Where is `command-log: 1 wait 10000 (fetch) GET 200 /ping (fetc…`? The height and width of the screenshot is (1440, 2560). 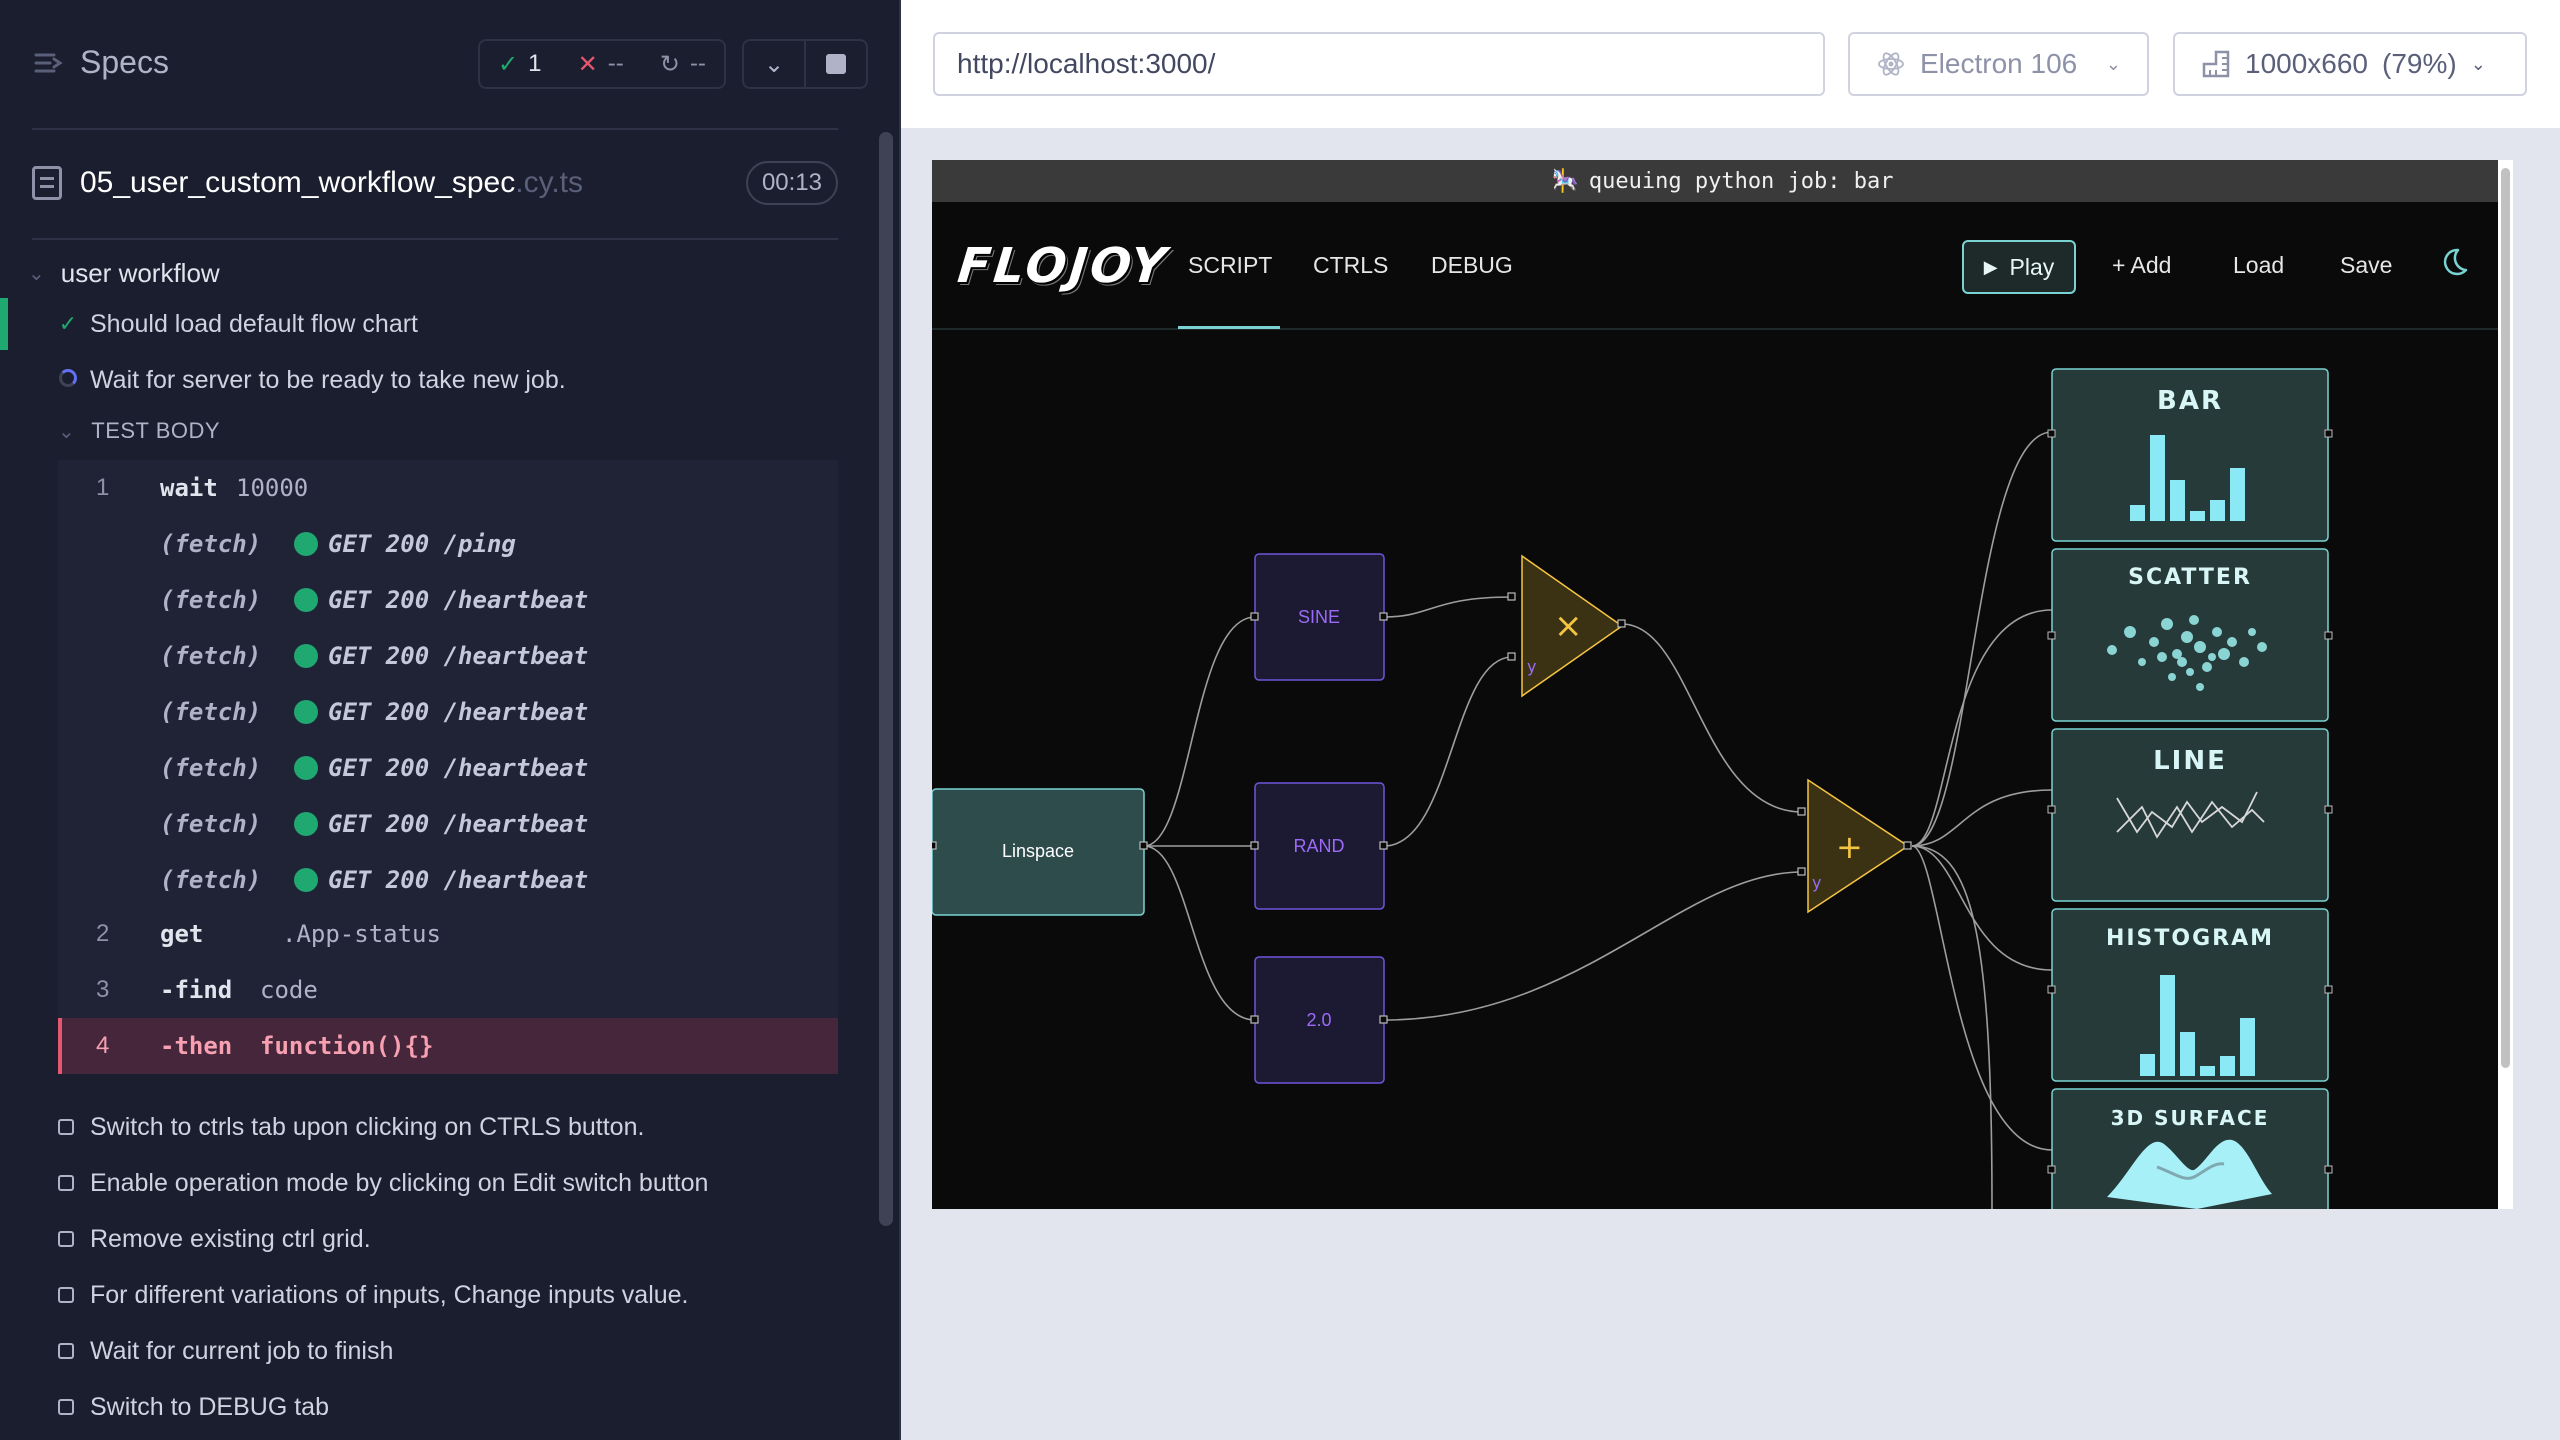
command-log: 1 wait 10000 (fetch) GET 200 /ping (fetc… is located at coordinates (448, 767).